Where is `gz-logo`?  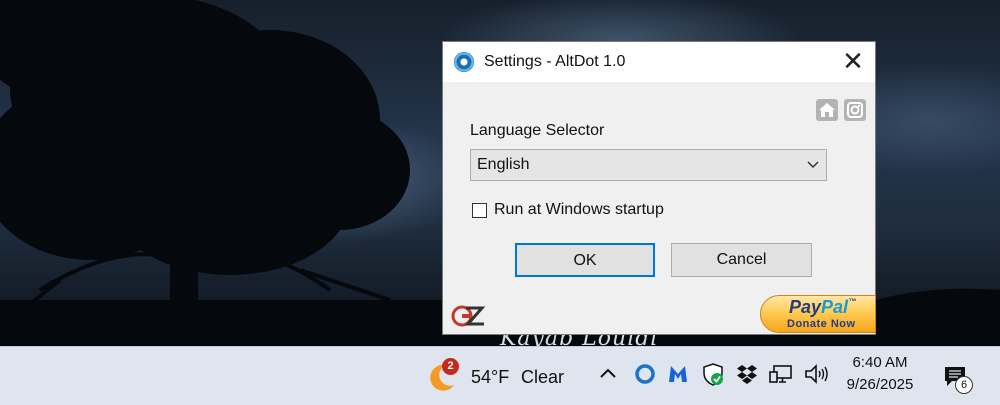
gz-logo is located at coordinates (468, 316).